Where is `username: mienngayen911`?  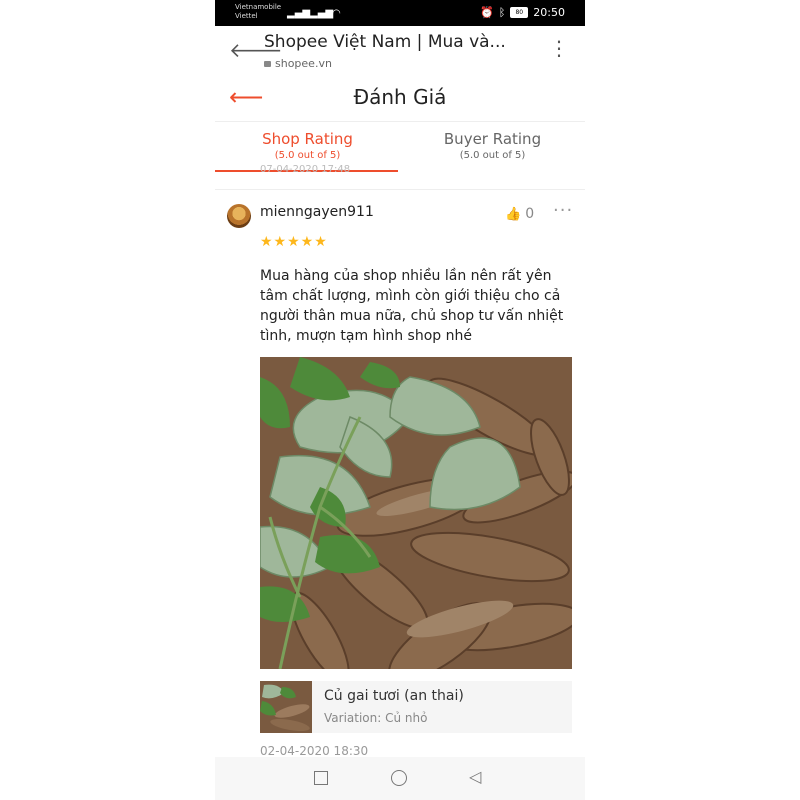 username: mienngayen911 is located at coordinates (317, 212).